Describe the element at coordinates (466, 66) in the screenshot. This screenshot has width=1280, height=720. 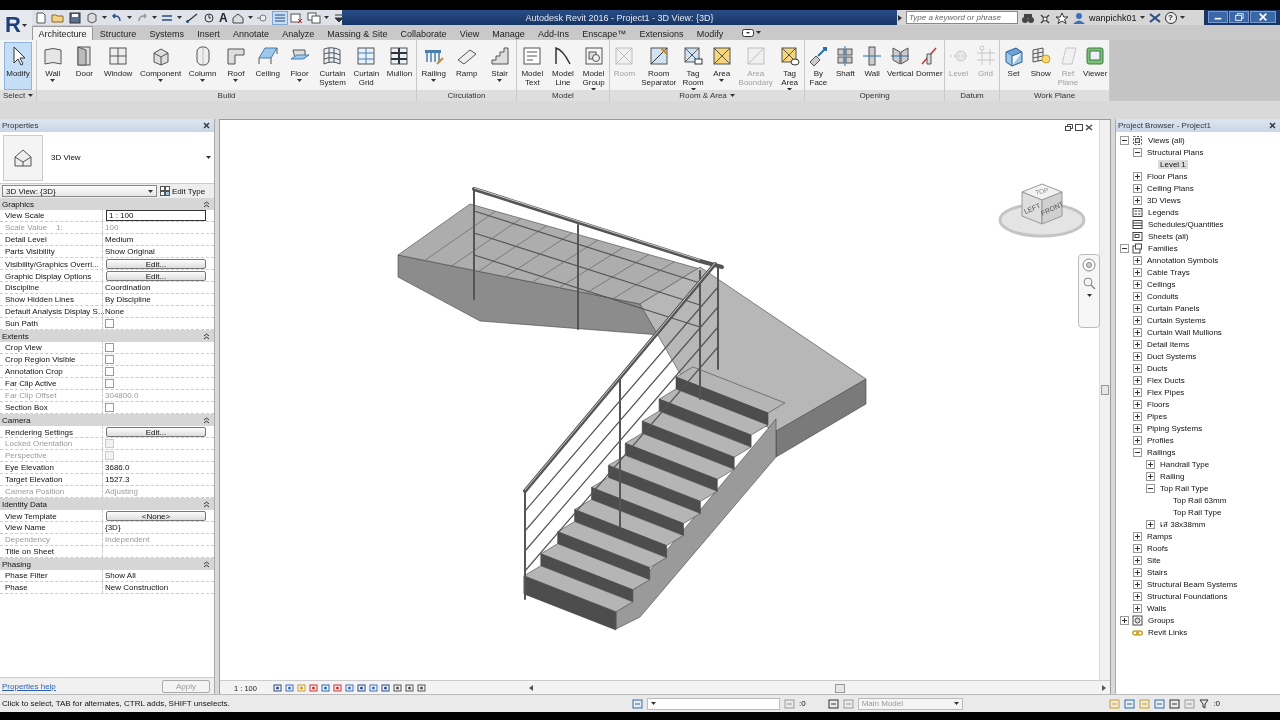
I see `tool-button: Ramp` at that location.